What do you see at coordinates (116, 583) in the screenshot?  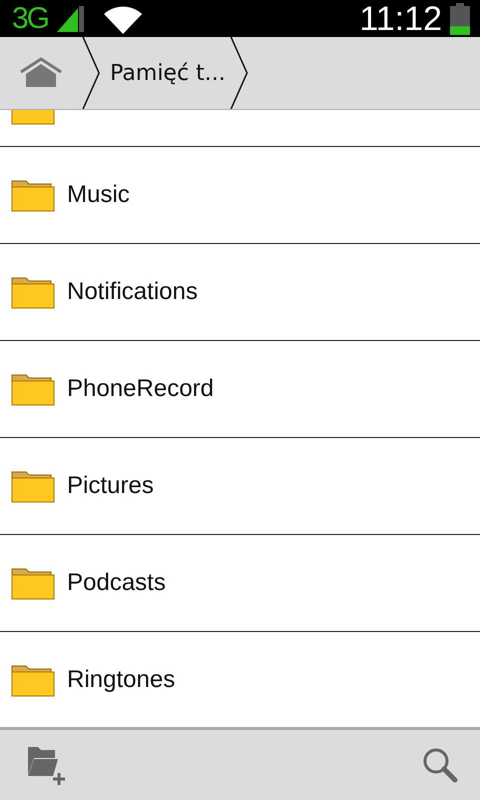 I see `folder-name: Podcasts` at bounding box center [116, 583].